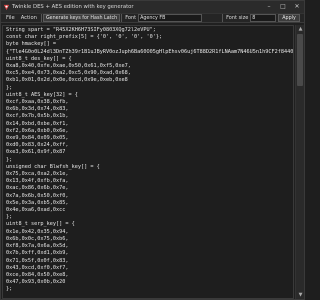 Image resolution: width=320 pixels, height=300 pixels. I want to click on font-input: Agency FB, so click(170, 18).